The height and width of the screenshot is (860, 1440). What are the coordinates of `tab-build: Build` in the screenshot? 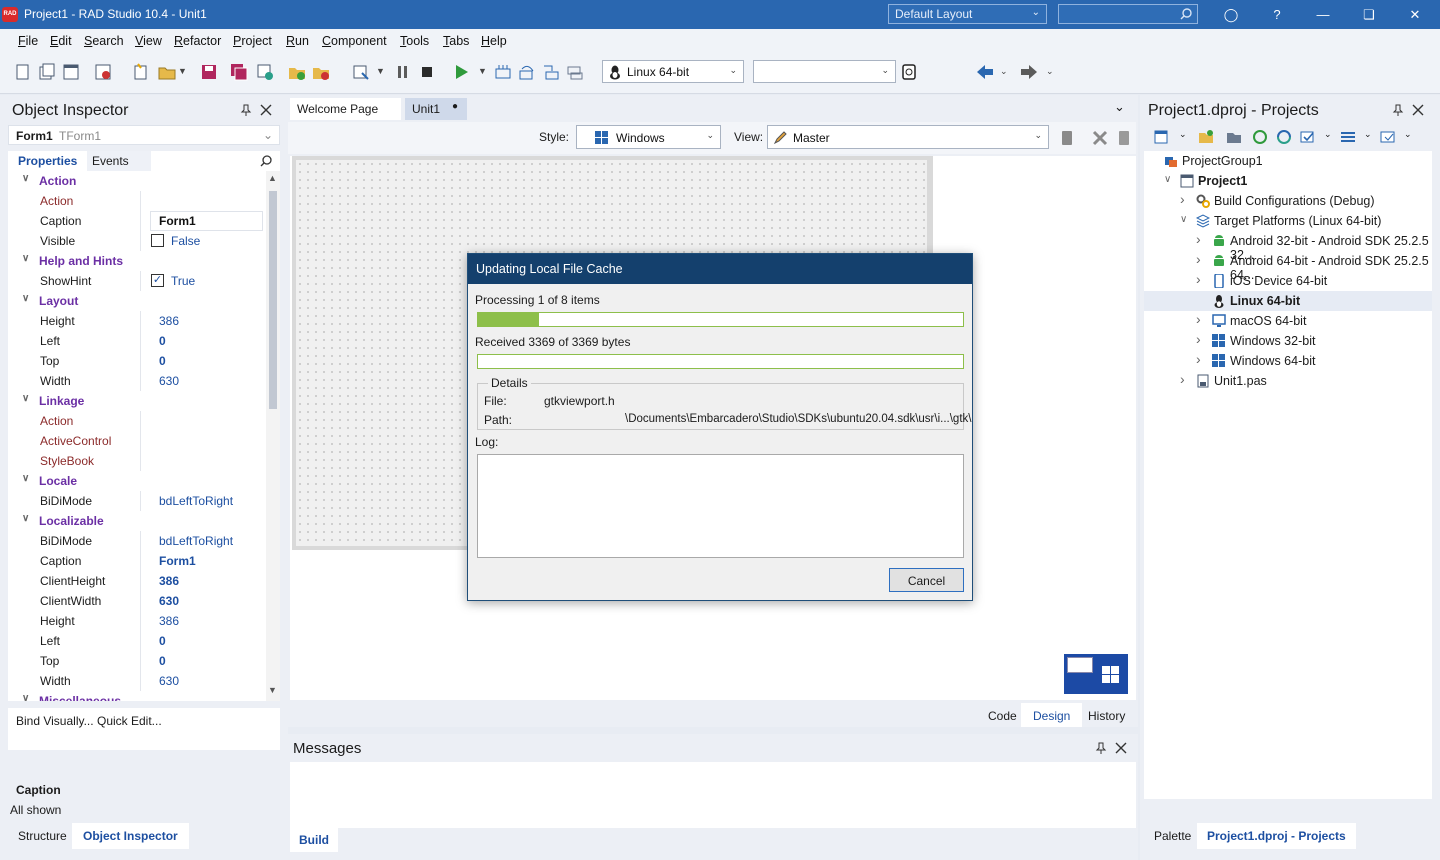 It's located at (314, 840).